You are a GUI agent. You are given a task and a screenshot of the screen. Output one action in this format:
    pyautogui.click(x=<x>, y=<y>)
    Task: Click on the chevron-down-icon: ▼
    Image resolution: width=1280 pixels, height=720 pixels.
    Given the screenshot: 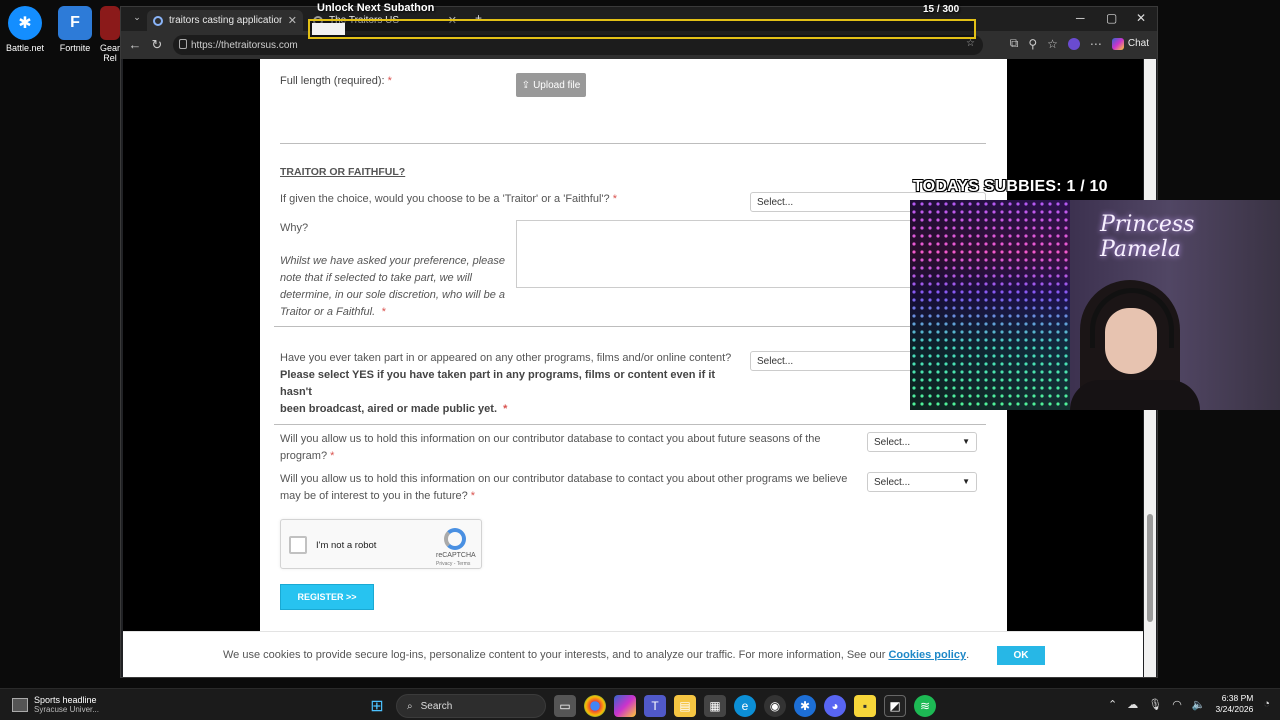 What is the action you would take?
    pyautogui.click(x=966, y=481)
    